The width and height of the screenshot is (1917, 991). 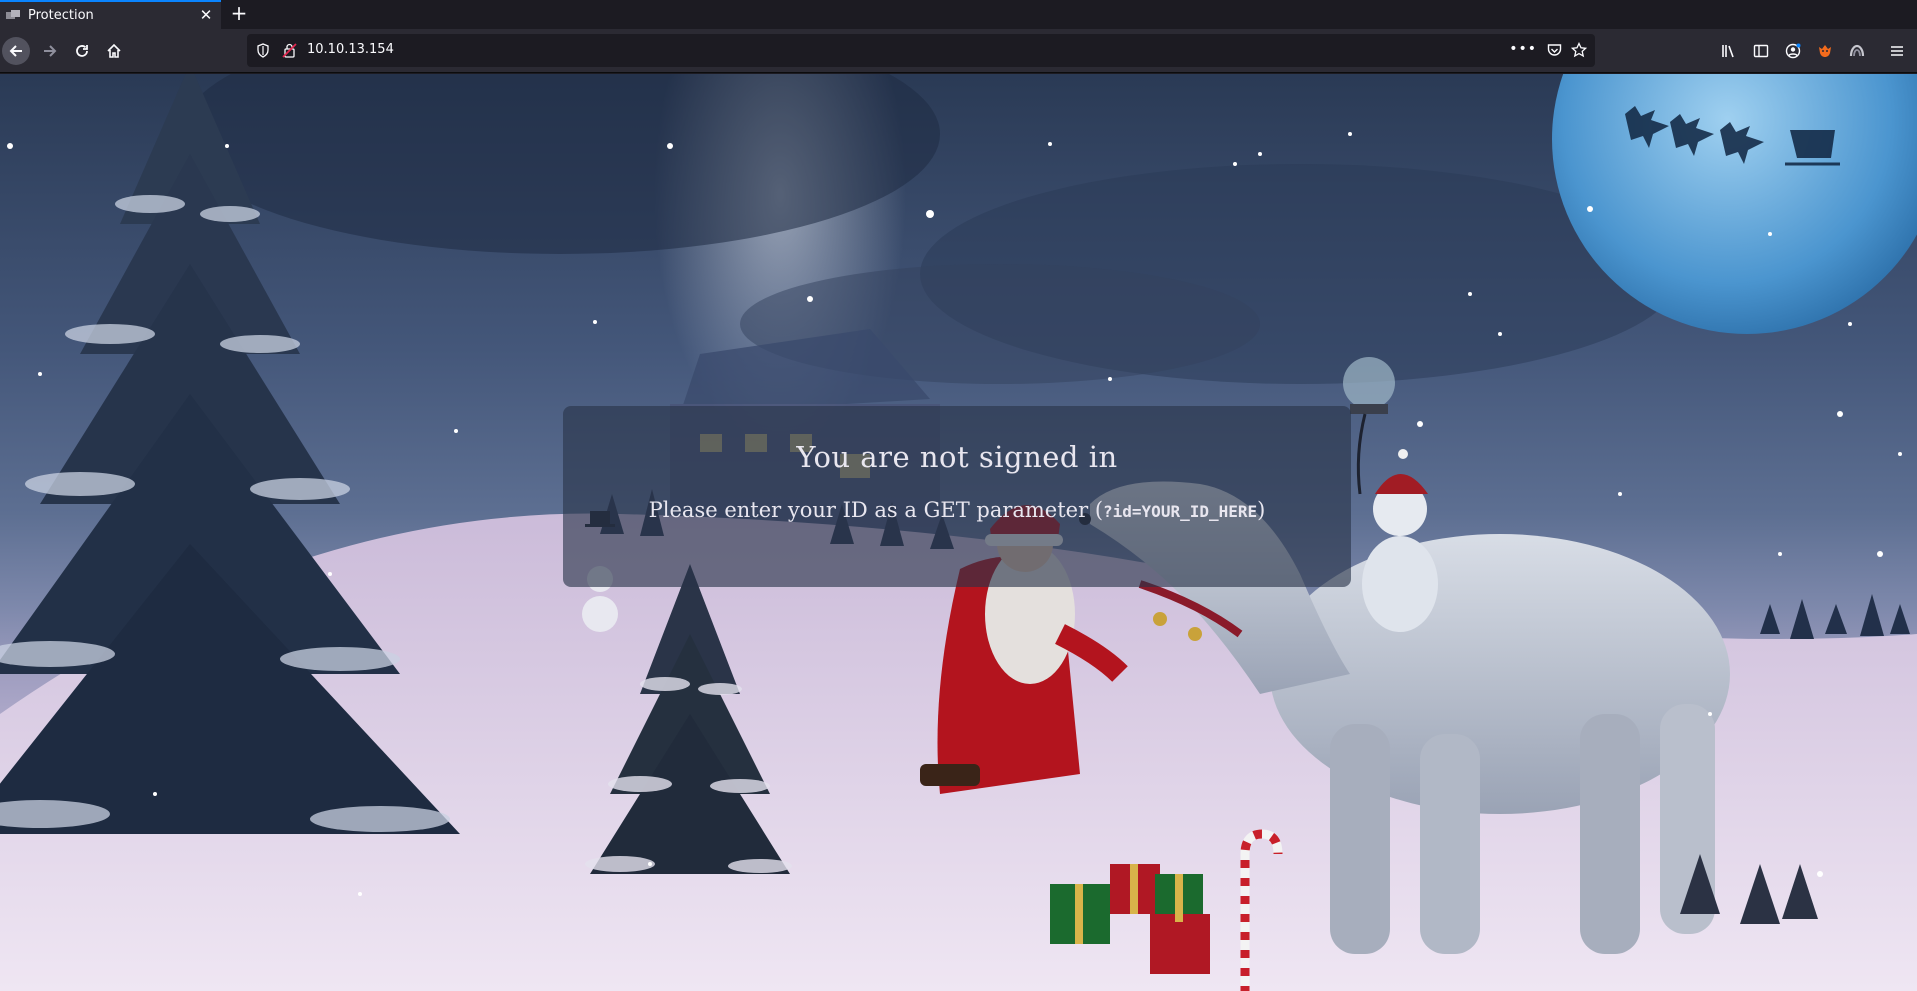 I want to click on tab-favicon-icon, so click(x=13, y=14).